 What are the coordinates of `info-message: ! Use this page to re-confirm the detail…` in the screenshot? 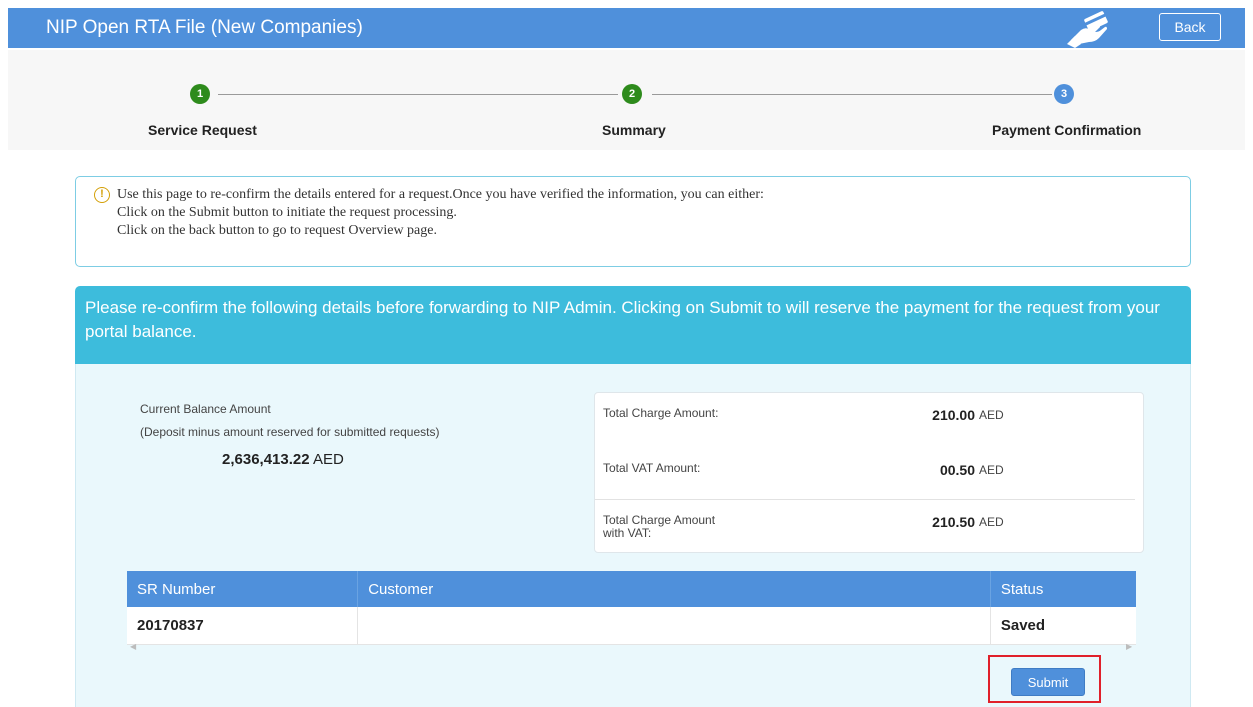 It's located at (633, 221).